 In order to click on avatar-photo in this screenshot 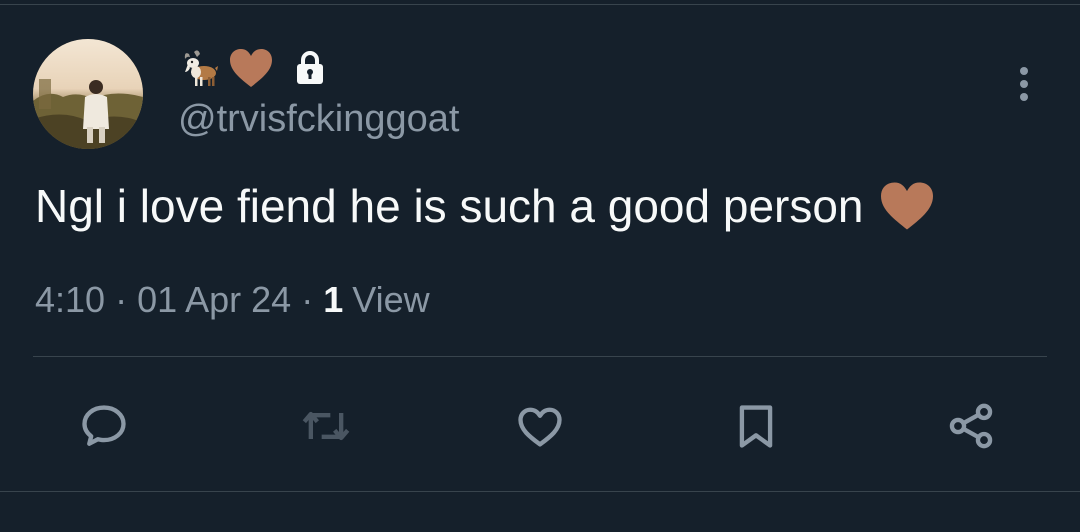, I will do `click(88, 94)`.